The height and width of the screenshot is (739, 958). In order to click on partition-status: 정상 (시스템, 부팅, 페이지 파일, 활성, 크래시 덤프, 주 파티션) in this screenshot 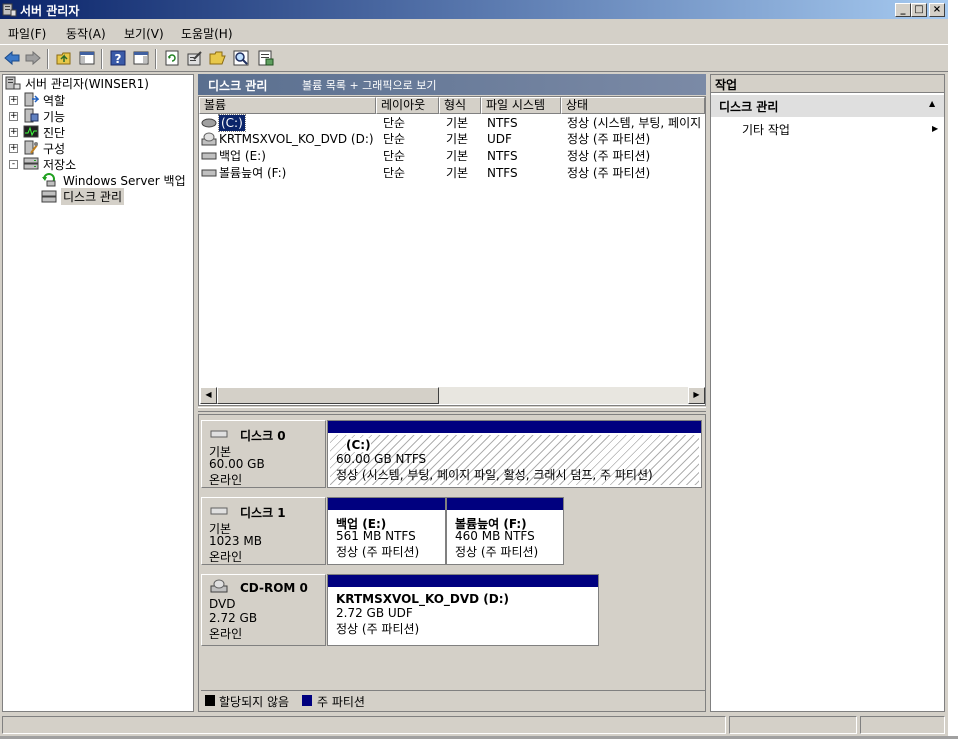, I will do `click(494, 475)`.